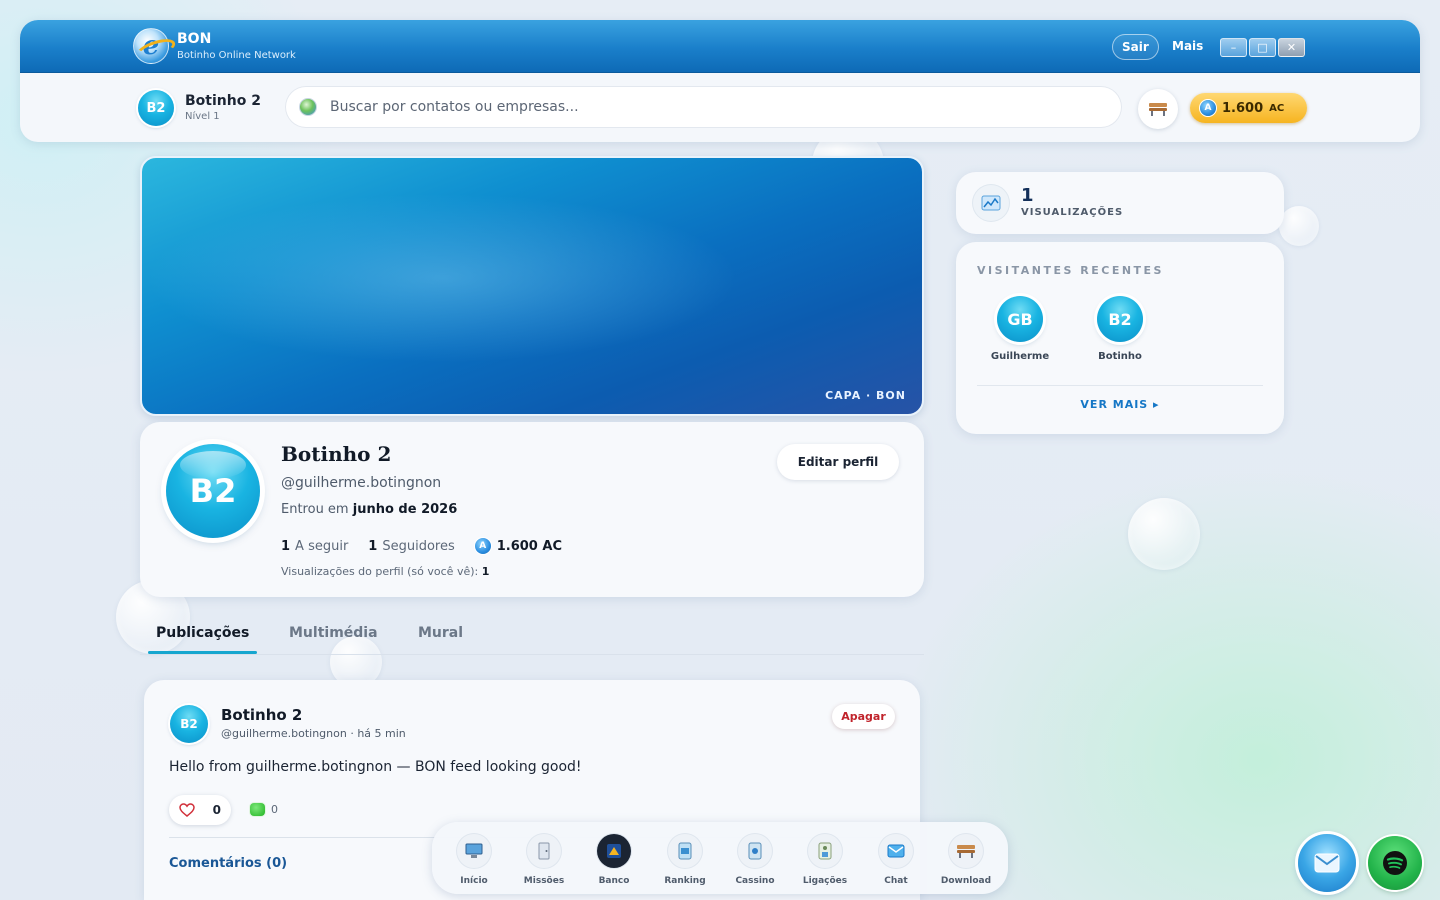  What do you see at coordinates (274, 809) in the screenshot?
I see `comment-count-value: 0` at bounding box center [274, 809].